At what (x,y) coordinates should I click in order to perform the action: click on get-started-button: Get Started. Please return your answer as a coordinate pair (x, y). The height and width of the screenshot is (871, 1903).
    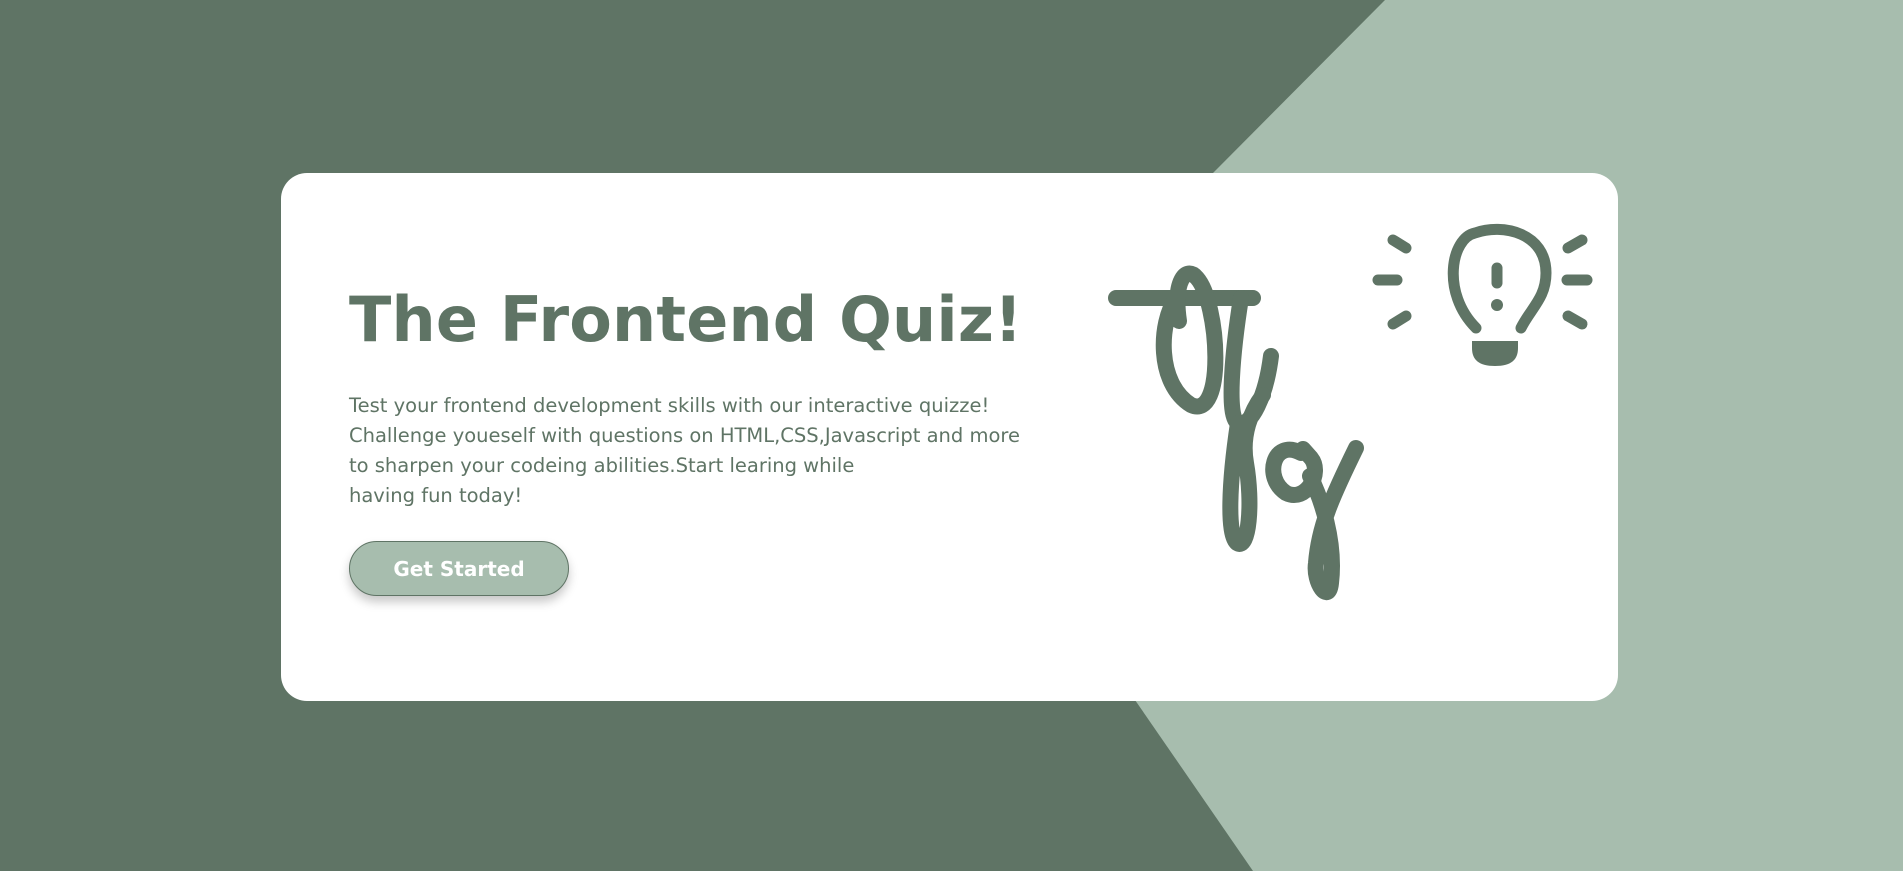
    Looking at the image, I should click on (459, 568).